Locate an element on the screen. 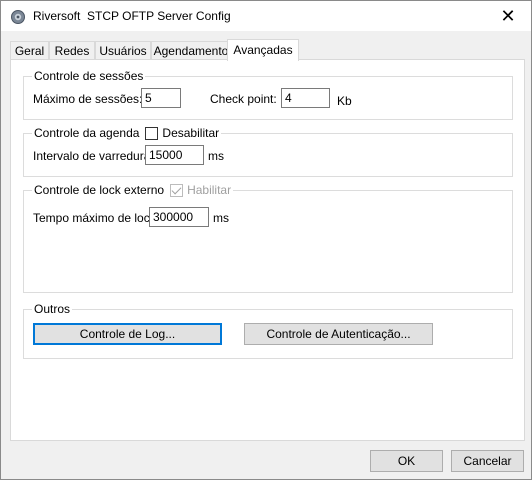  tab-usuarios: Usuários is located at coordinates (123, 50).